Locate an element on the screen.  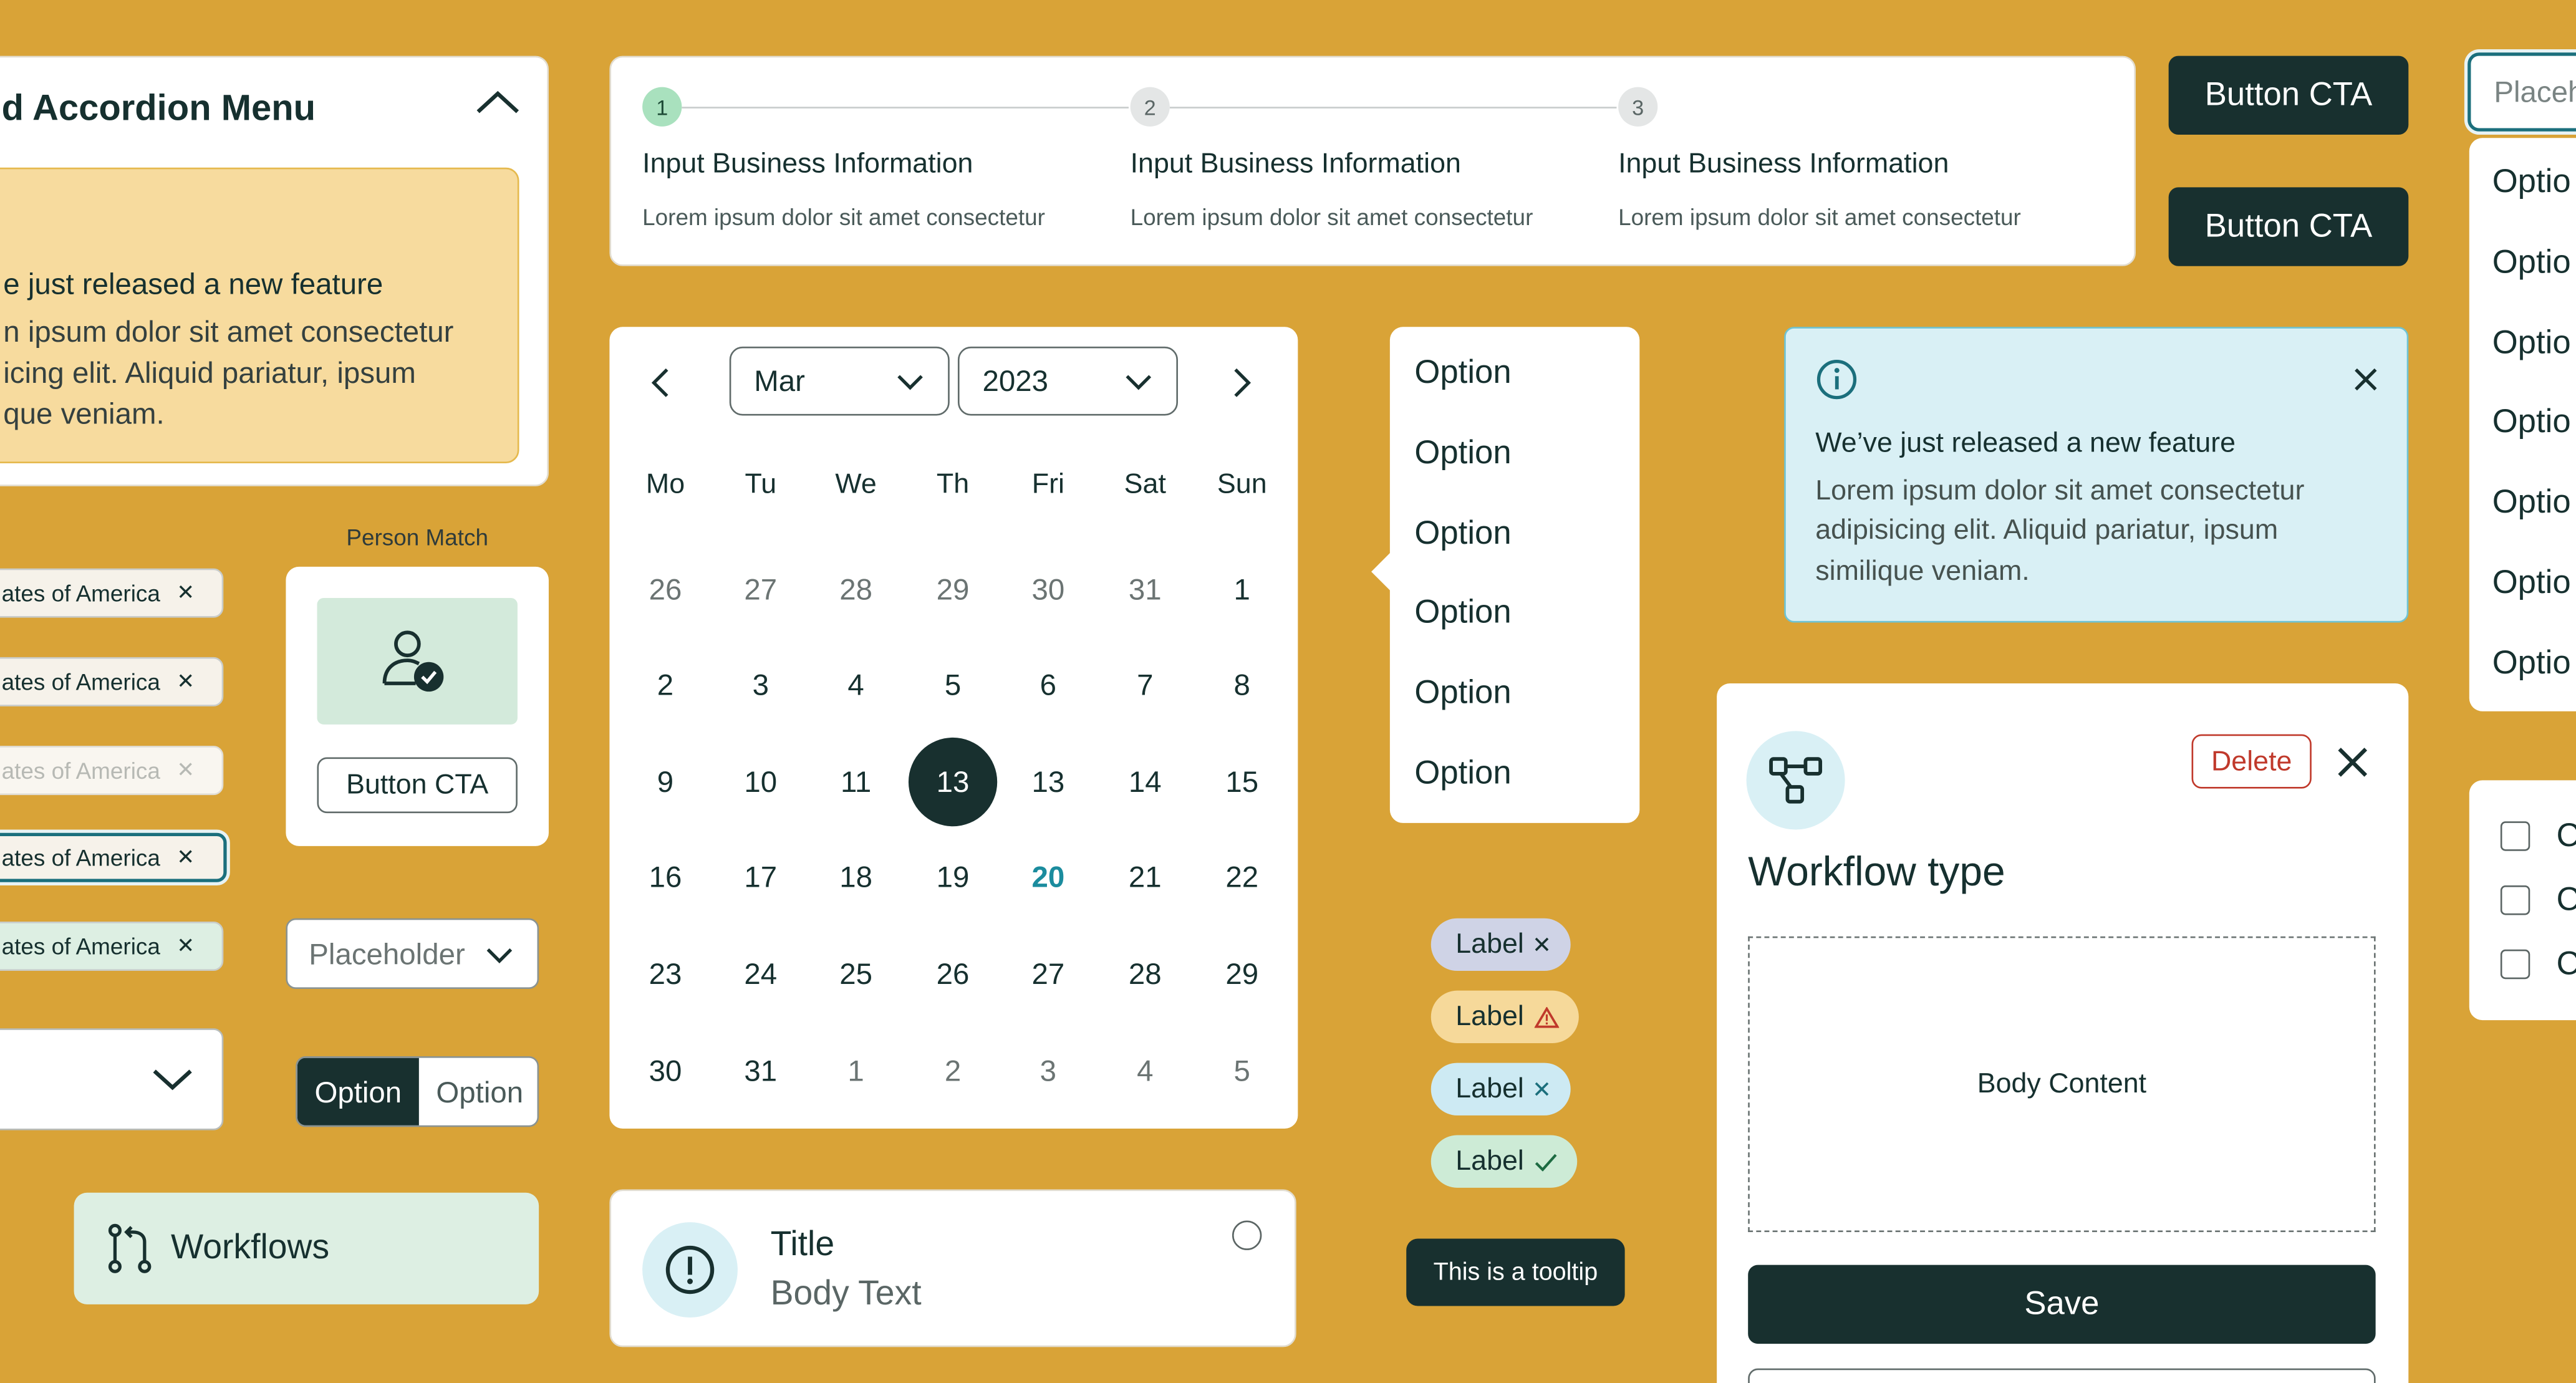
option-item-3: Option is located at coordinates (1462, 535).